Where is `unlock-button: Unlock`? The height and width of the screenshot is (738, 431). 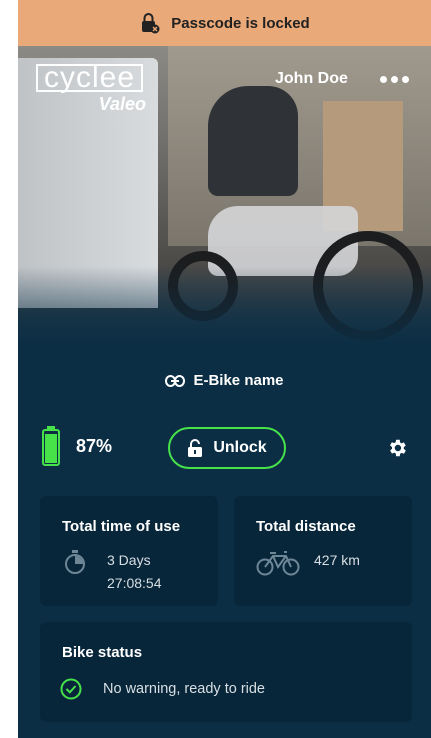
unlock-button: Unlock is located at coordinates (227, 448).